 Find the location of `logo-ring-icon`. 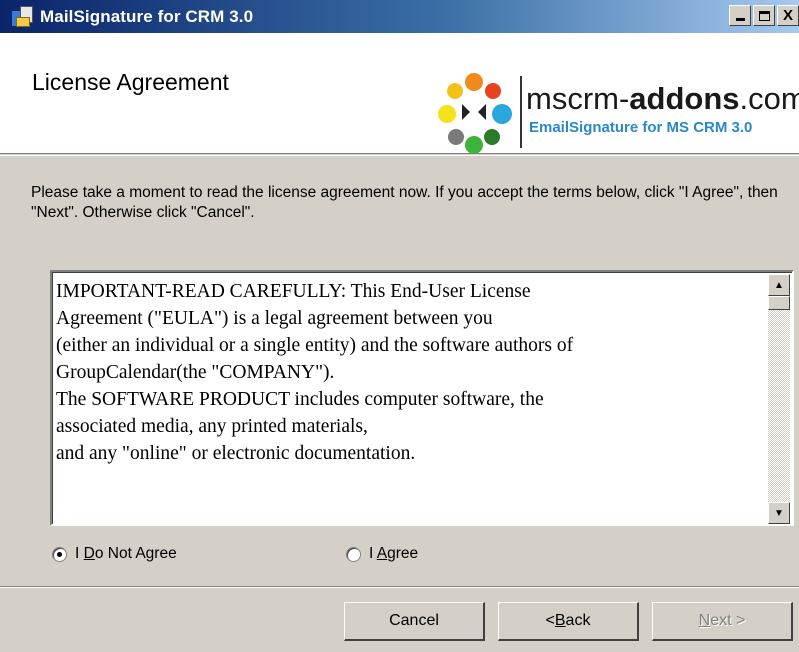

logo-ring-icon is located at coordinates (475, 113).